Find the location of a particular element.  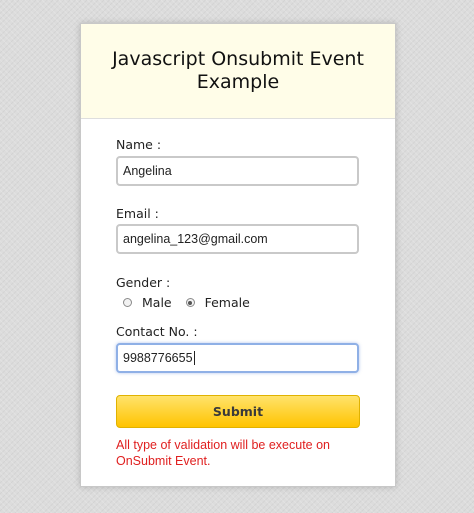

name-label: Name : is located at coordinates (139, 144).